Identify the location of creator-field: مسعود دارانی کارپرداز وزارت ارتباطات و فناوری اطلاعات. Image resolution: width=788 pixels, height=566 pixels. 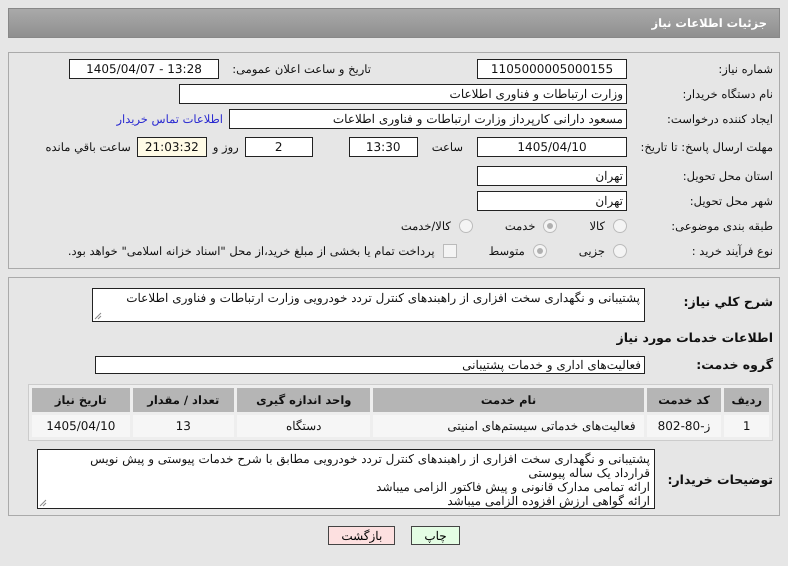
(428, 118).